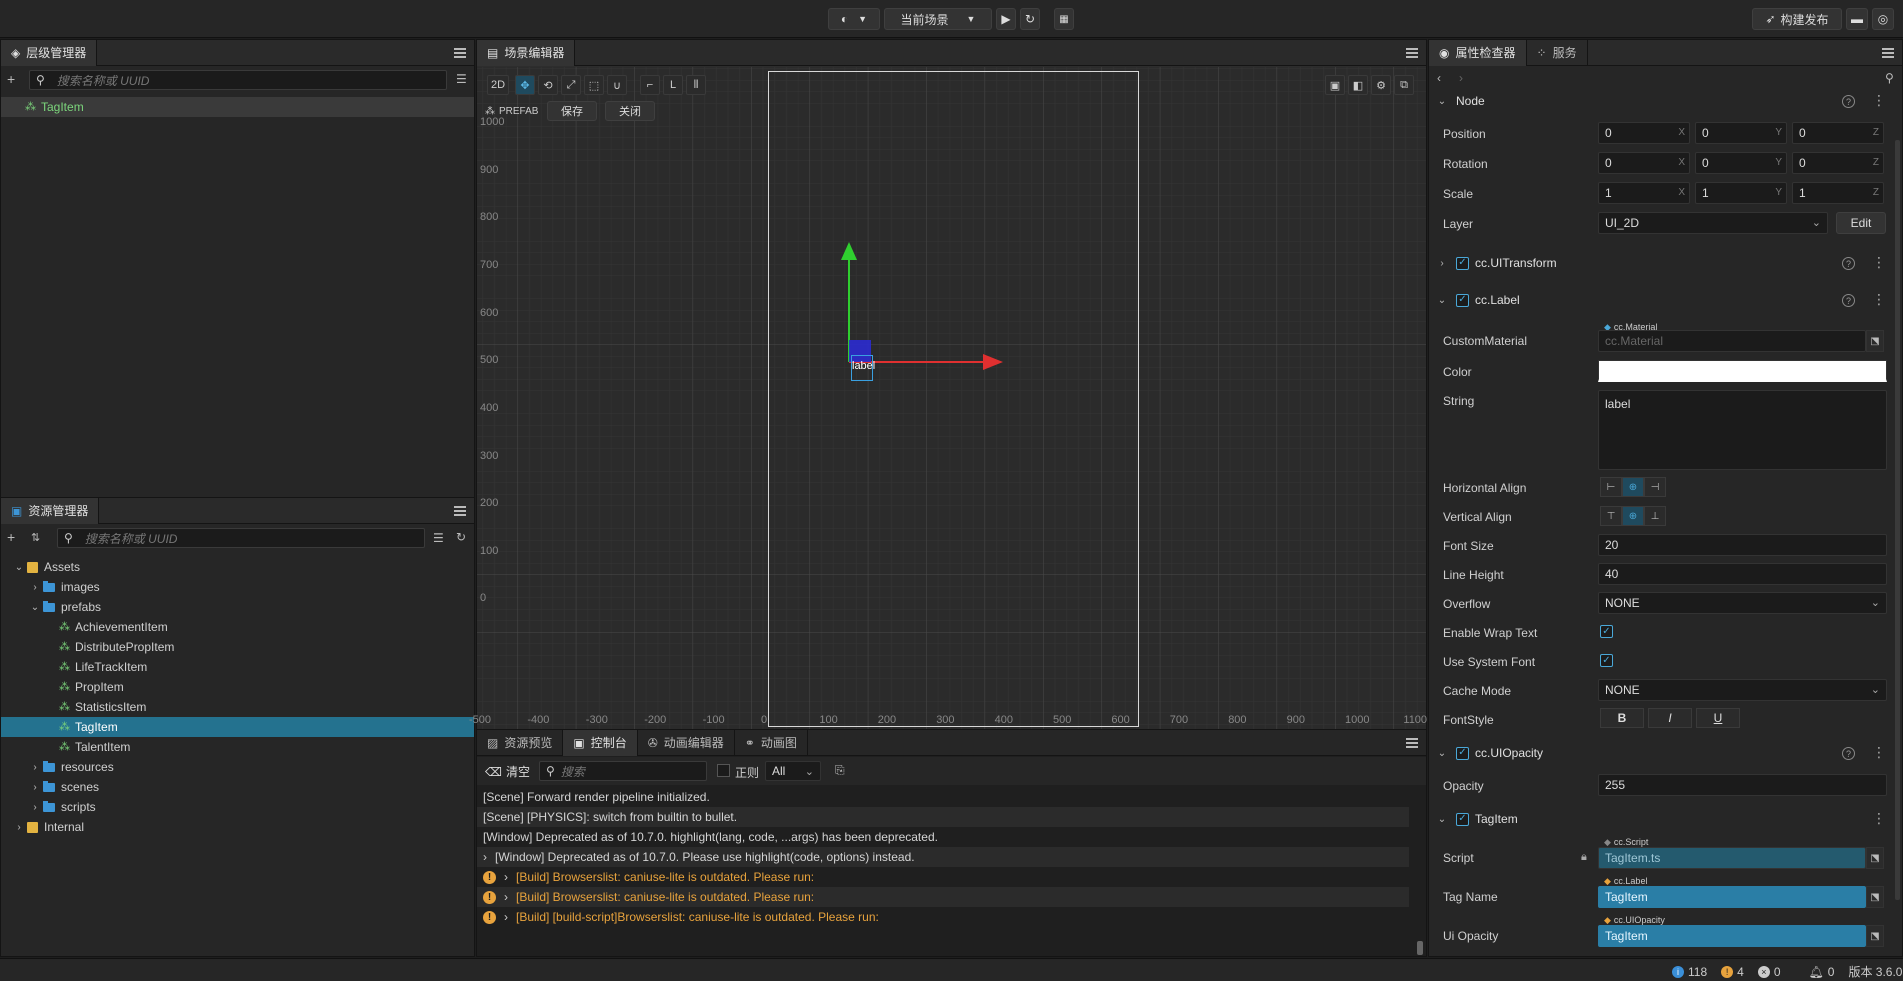 This screenshot has height=981, width=1903. Describe the element at coordinates (237, 747) in the screenshot. I see `asset-tree-item: ⁂ TalentItem` at that location.